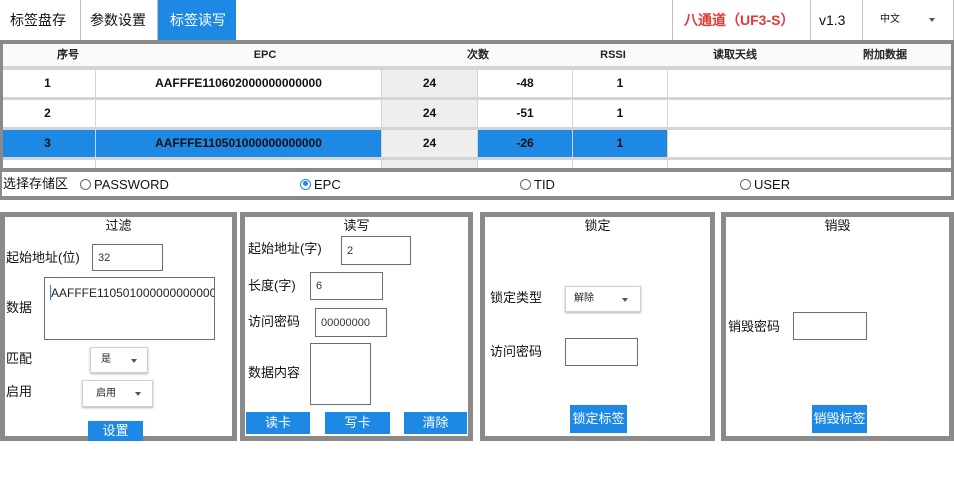 This screenshot has width=954, height=492. What do you see at coordinates (47, 83) in the screenshot?
I see `cell-index: 1` at bounding box center [47, 83].